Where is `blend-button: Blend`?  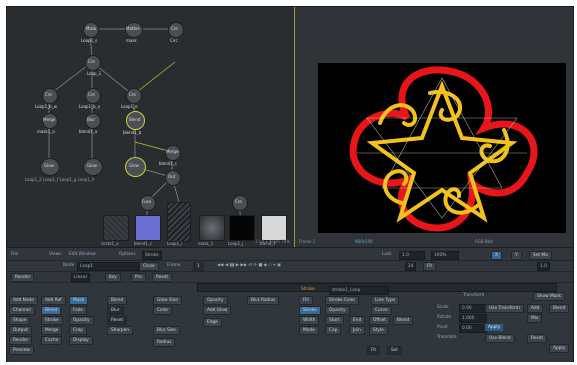 blend-button: Blend is located at coordinates (559, 308).